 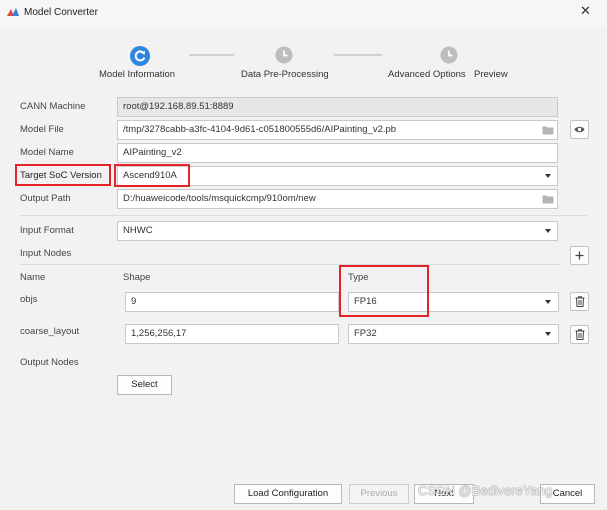 I want to click on plus-icon, so click(x=579, y=255).